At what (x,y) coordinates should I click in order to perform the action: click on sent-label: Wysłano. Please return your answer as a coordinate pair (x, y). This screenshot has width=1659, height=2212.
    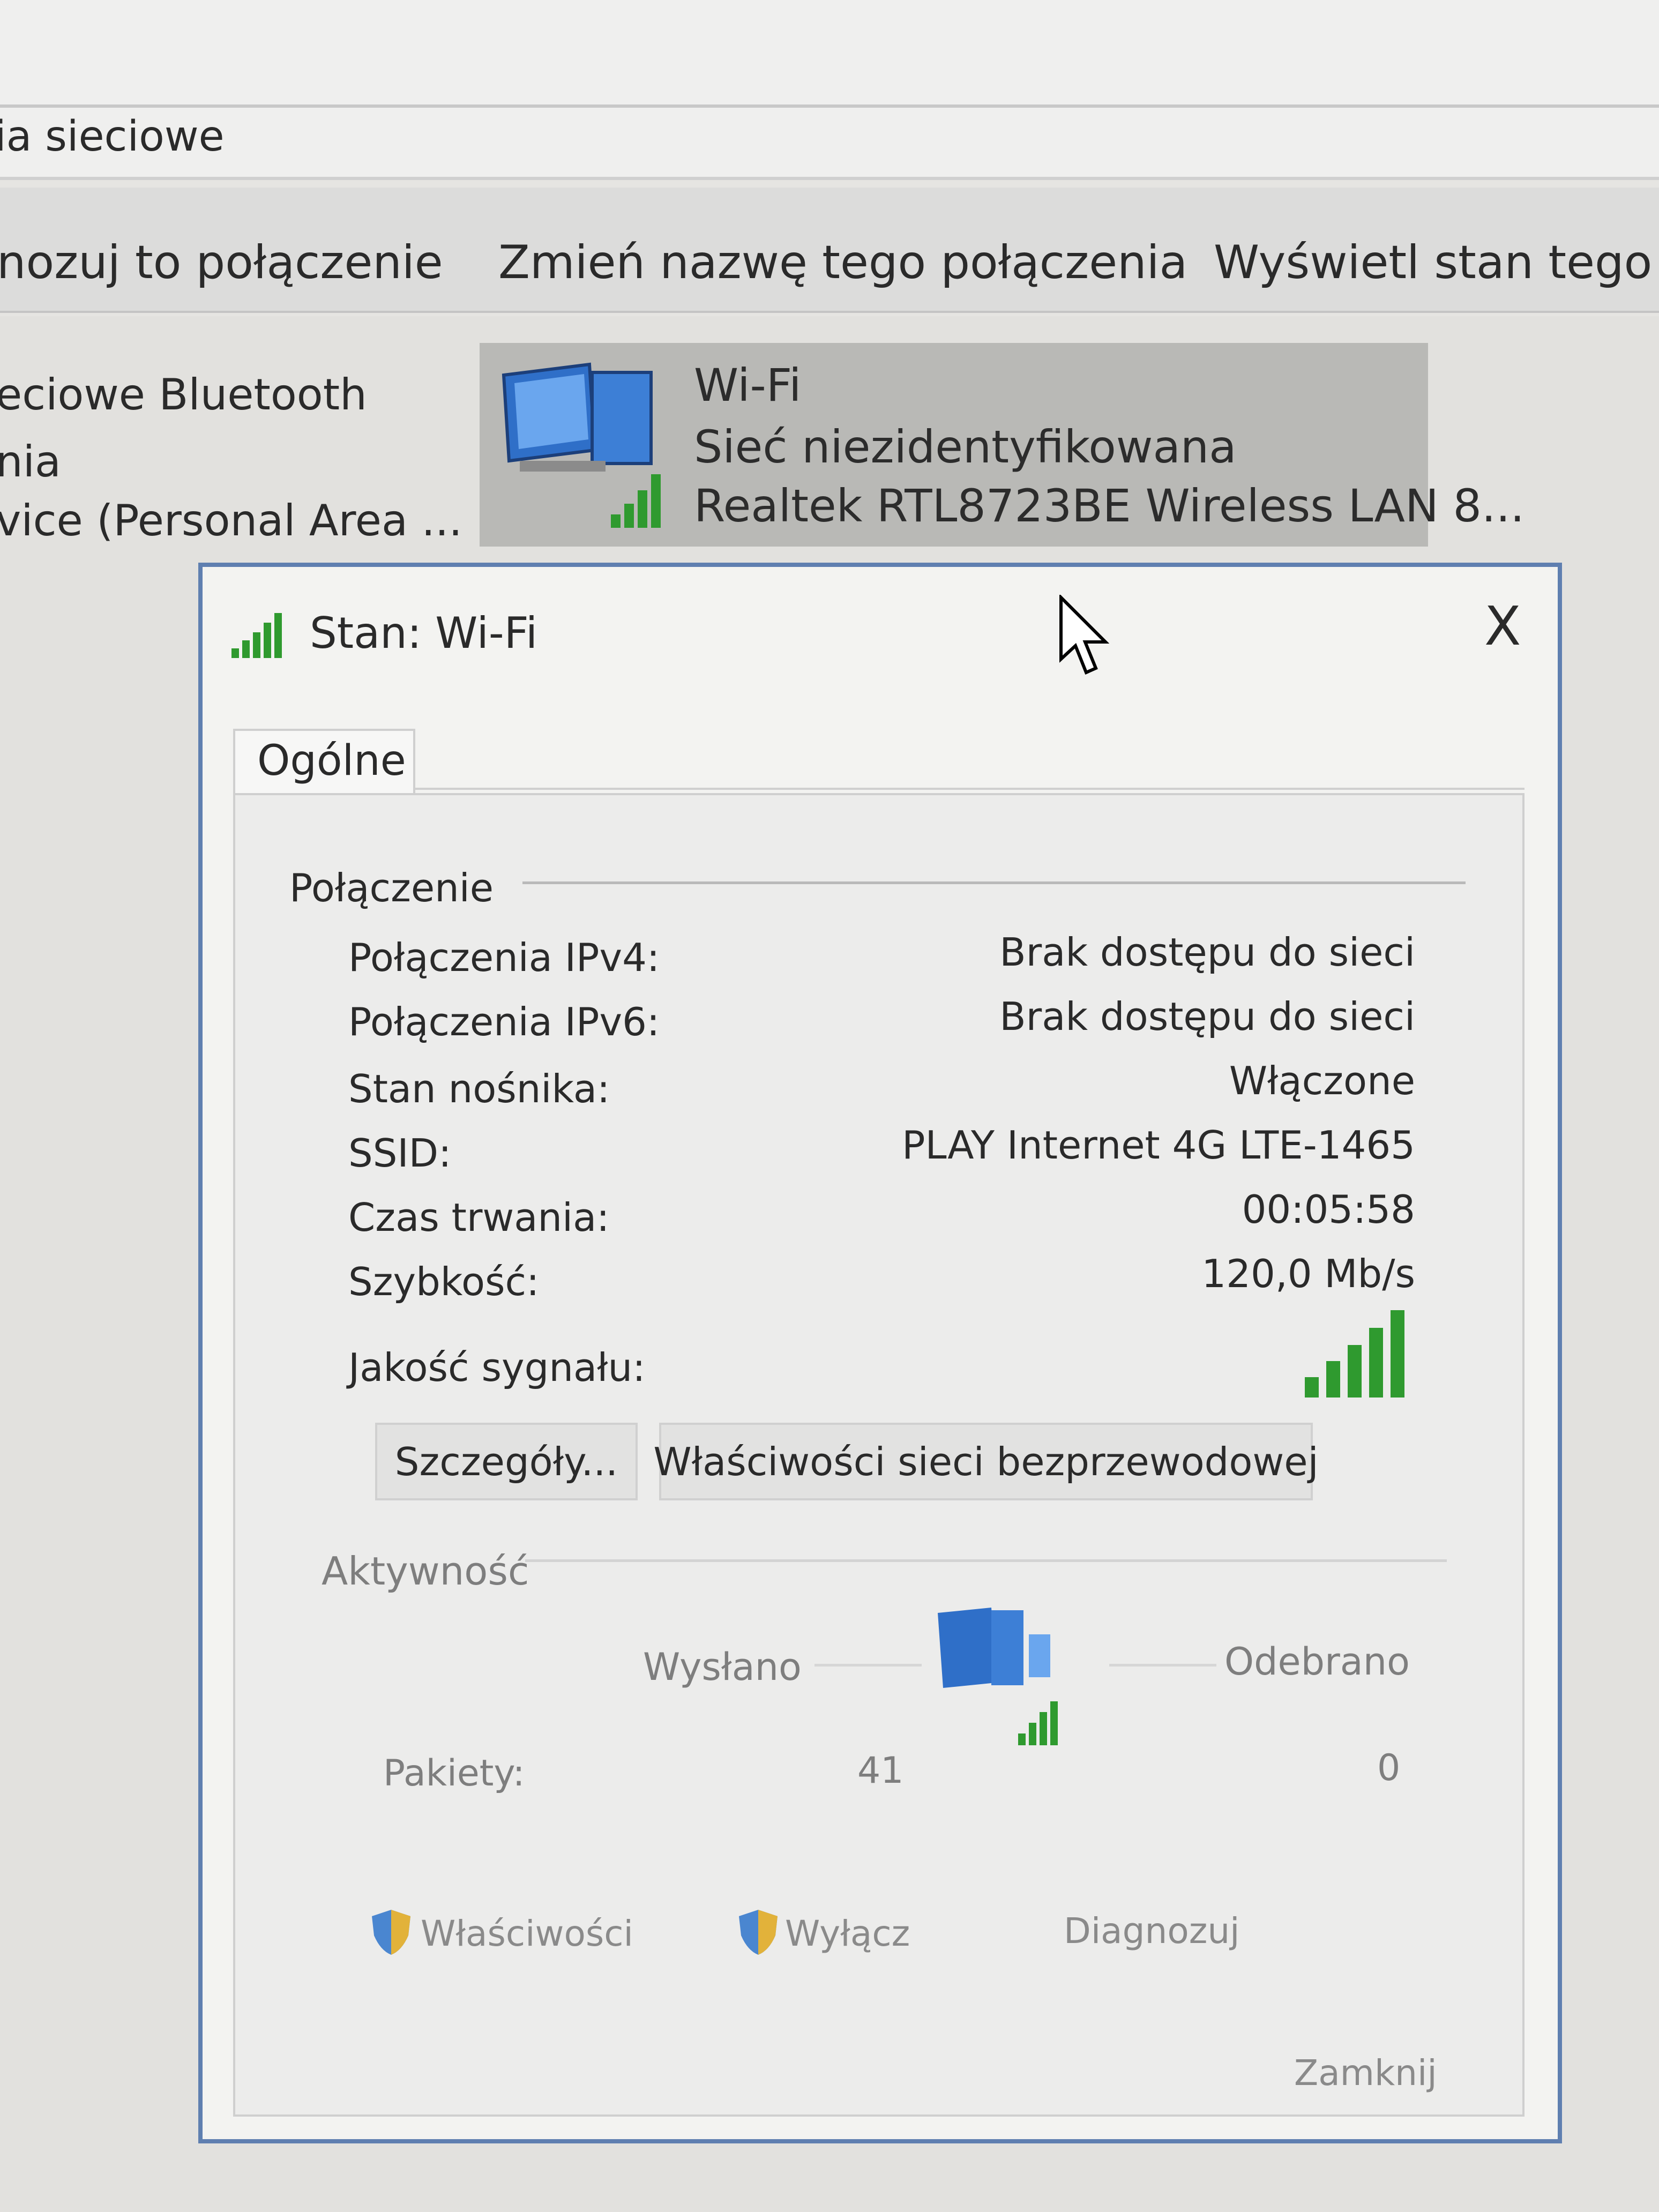
    Looking at the image, I should click on (722, 1667).